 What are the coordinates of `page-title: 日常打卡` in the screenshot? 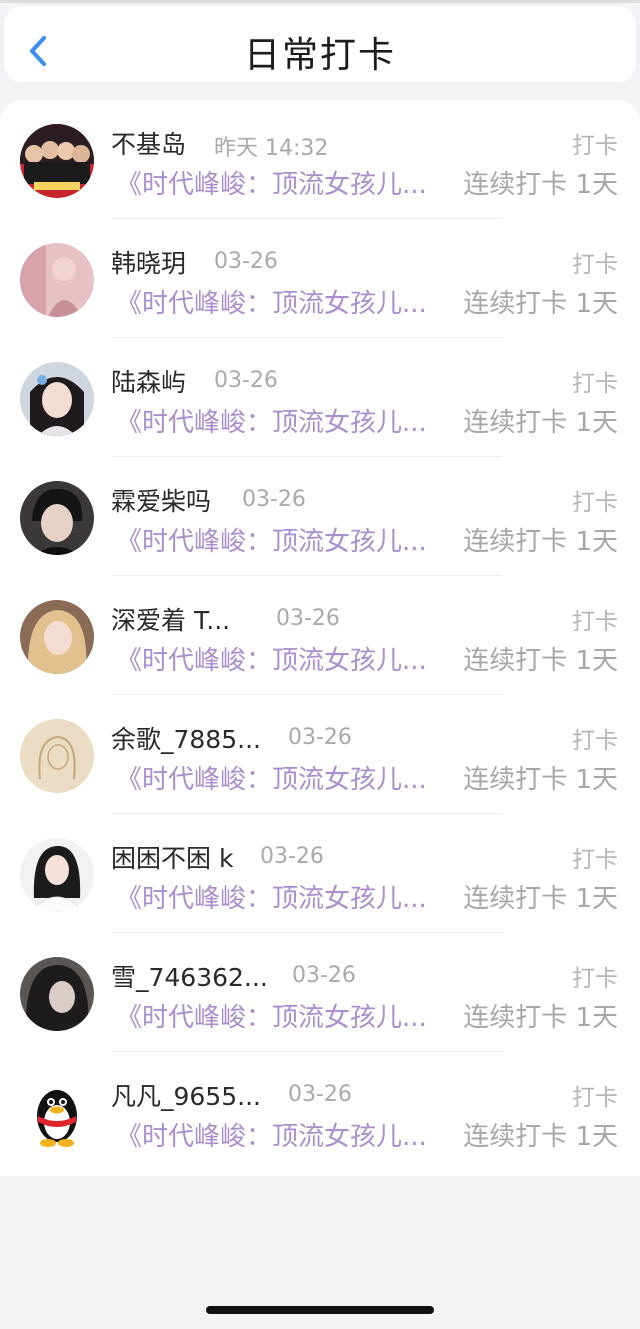 It's located at (319, 55).